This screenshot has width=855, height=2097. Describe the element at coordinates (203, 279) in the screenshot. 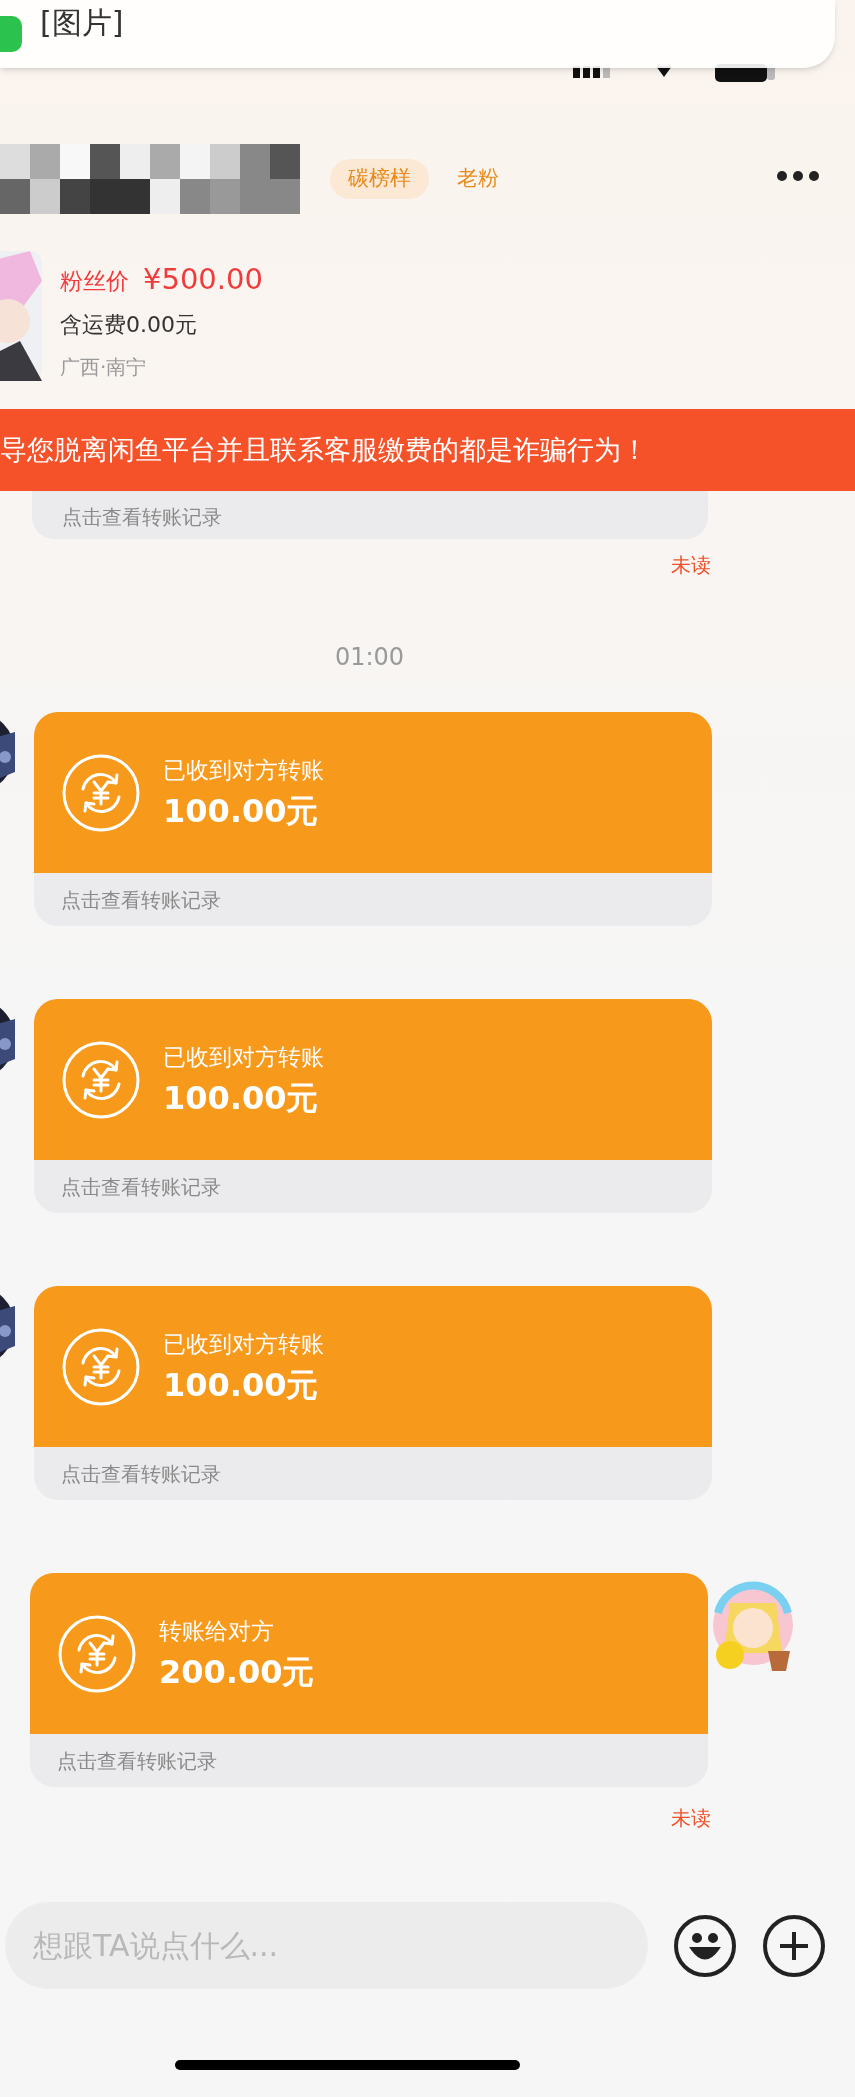

I see `price: ¥500.00` at that location.